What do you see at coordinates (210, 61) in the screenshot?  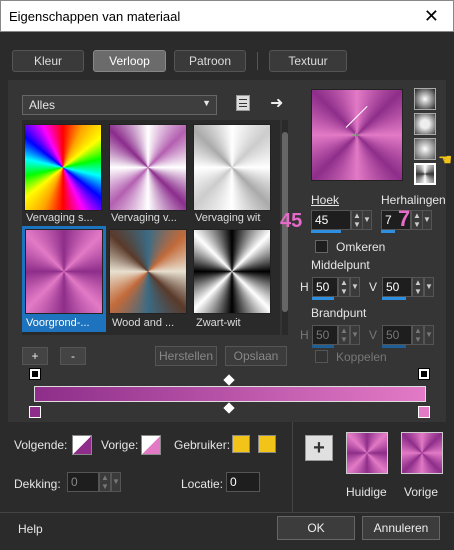 I see `tab-patroon: Patroon` at bounding box center [210, 61].